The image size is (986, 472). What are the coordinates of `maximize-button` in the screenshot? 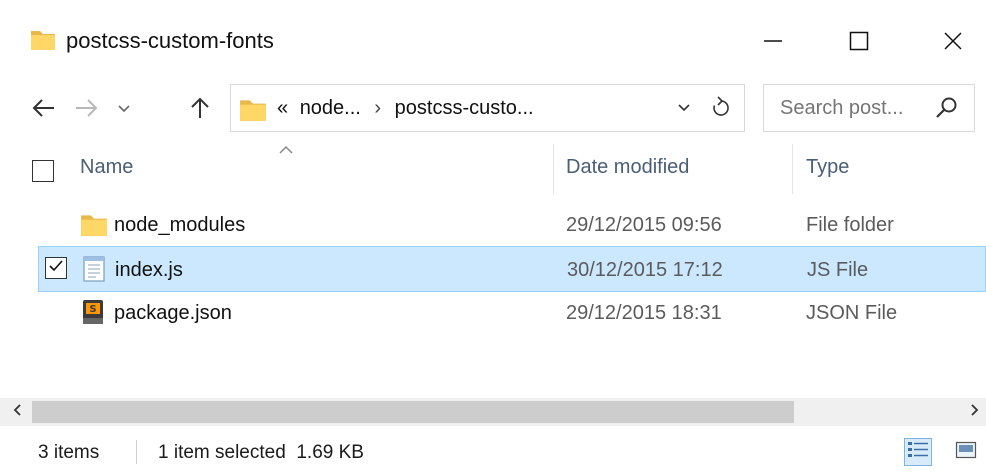 It's located at (859, 41).